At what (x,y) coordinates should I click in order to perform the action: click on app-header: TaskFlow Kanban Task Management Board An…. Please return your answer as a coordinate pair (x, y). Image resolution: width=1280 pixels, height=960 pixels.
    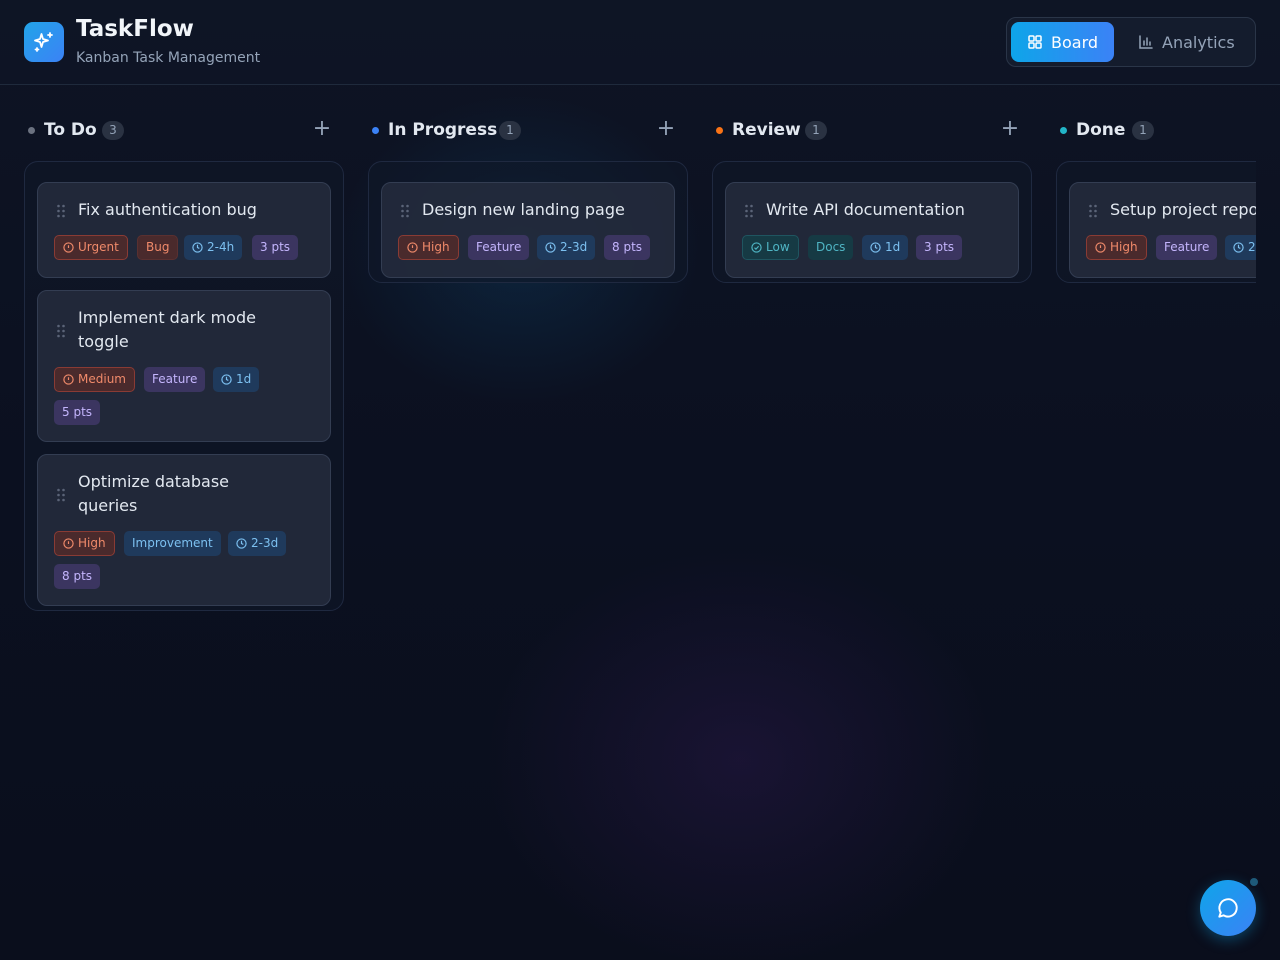
    Looking at the image, I should click on (640, 42).